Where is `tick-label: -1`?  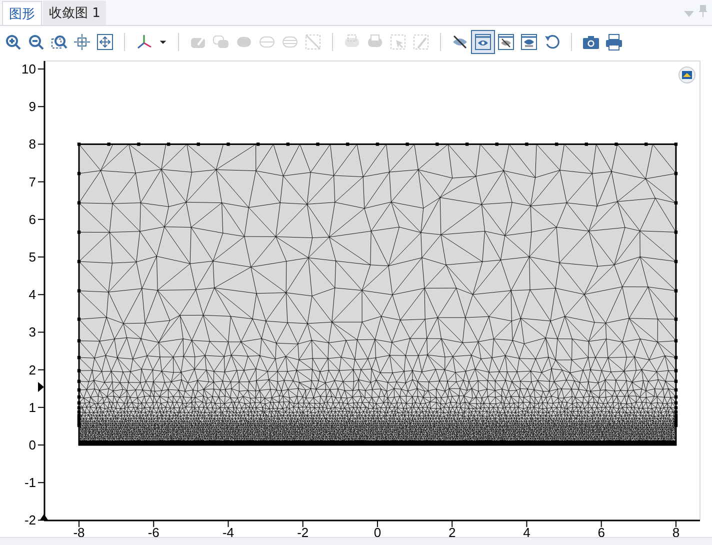
tick-label: -1 is located at coordinates (30, 482).